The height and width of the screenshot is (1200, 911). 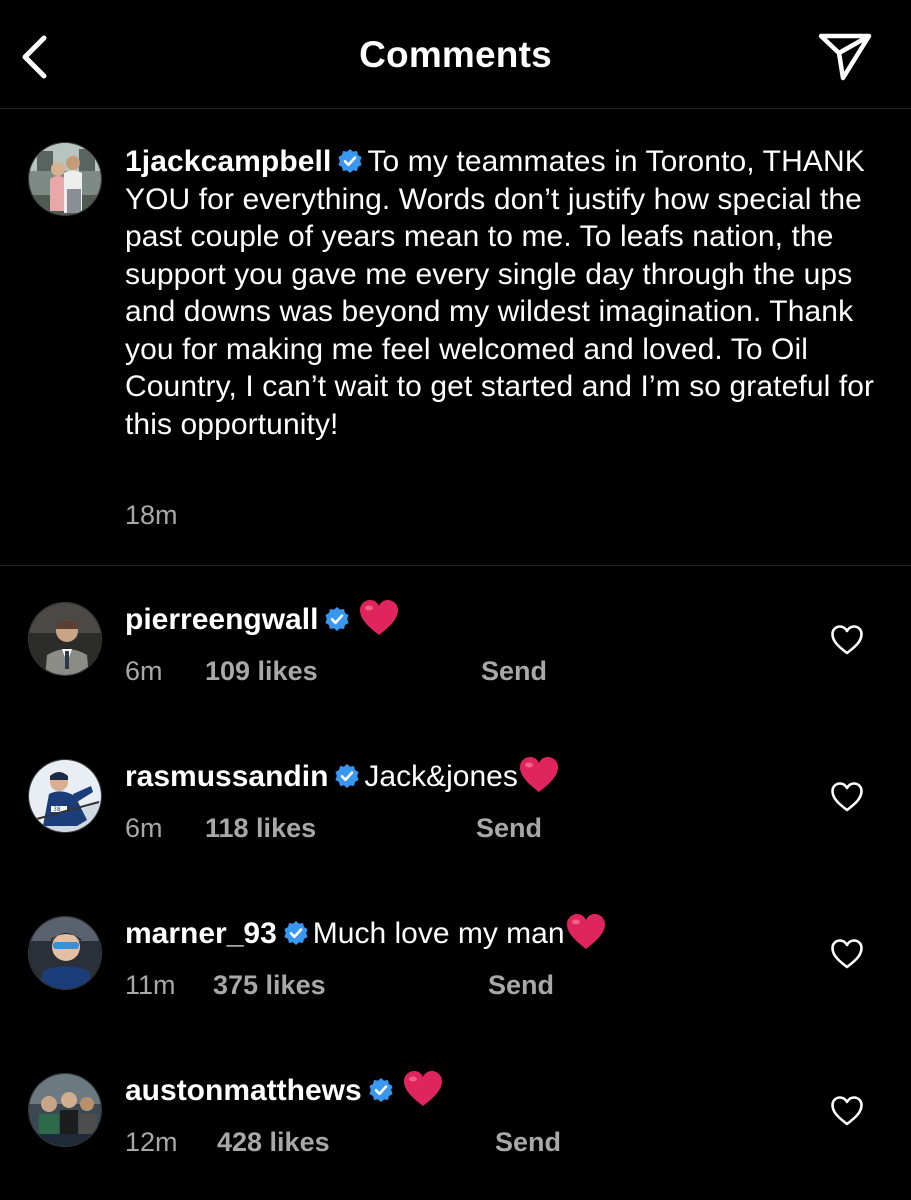 I want to click on comment-timestamp: 11m, so click(x=150, y=985).